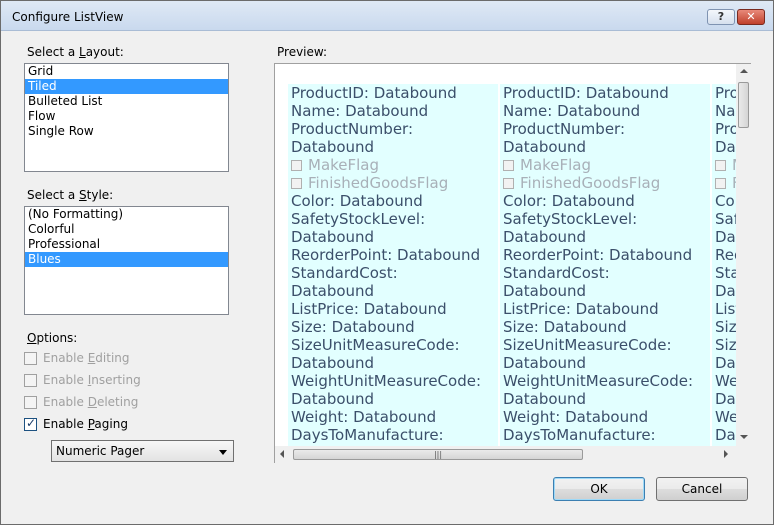 Image resolution: width=774 pixels, height=525 pixels. Describe the element at coordinates (30, 423) in the screenshot. I see `enable-paging-box` at that location.